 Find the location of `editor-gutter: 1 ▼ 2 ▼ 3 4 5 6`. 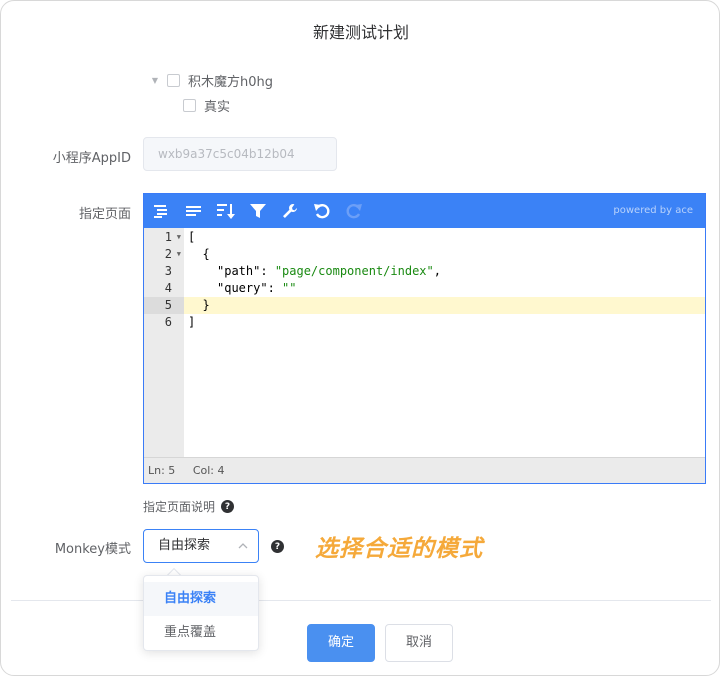

editor-gutter: 1 ▼ 2 ▼ 3 4 5 6 is located at coordinates (164, 342).